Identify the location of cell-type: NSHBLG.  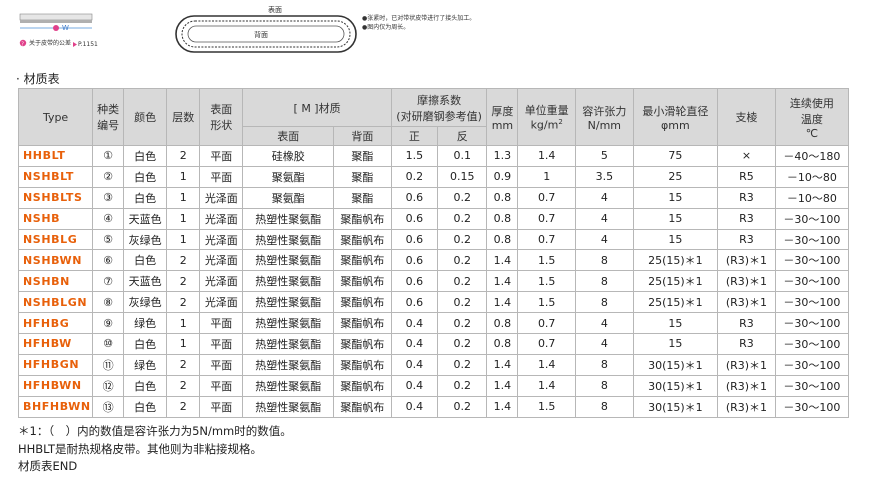
(55, 239).